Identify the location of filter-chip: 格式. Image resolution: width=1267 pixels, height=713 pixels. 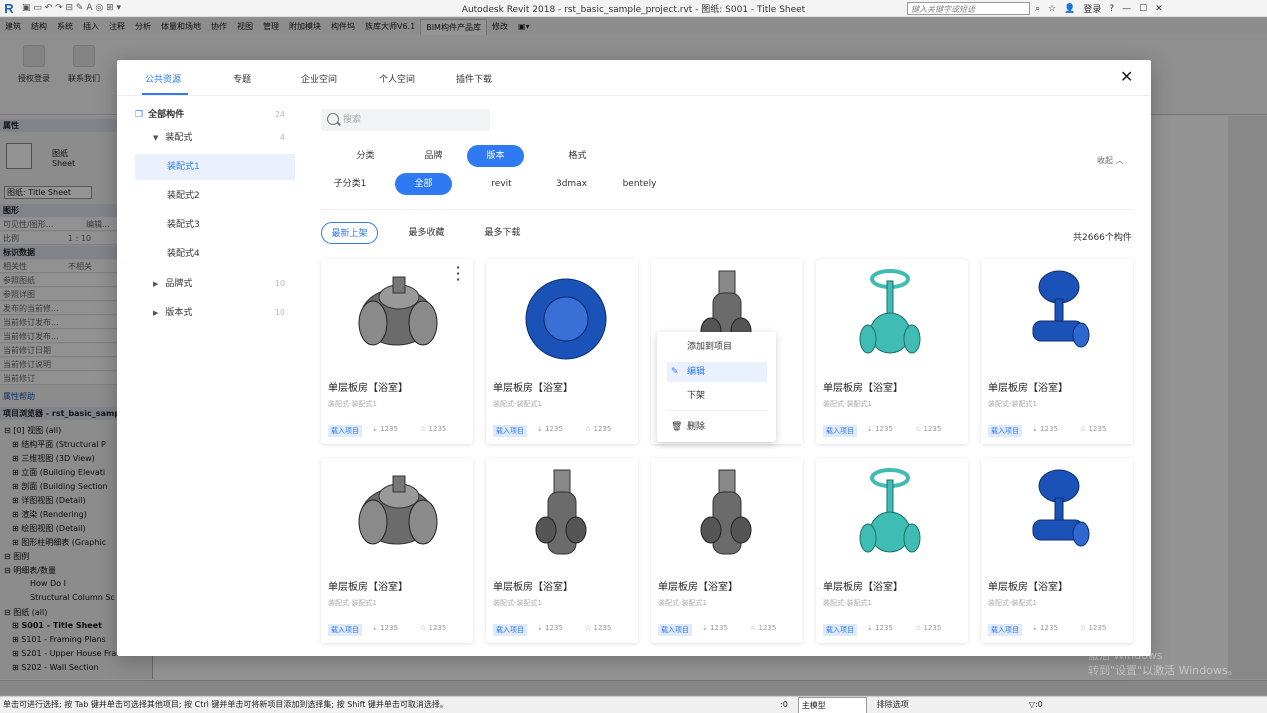
(577, 156).